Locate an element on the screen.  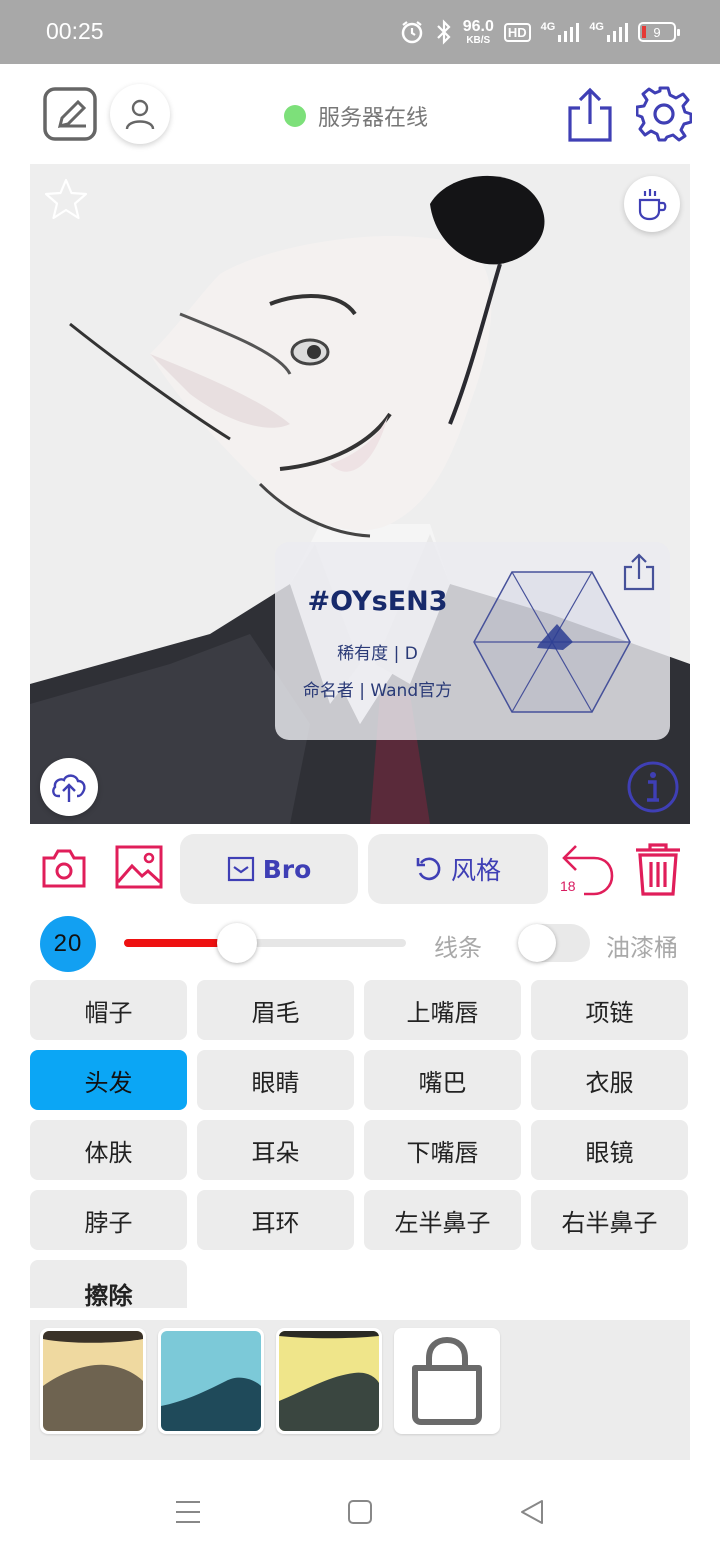
bro-icon is located at coordinates (240, 869).